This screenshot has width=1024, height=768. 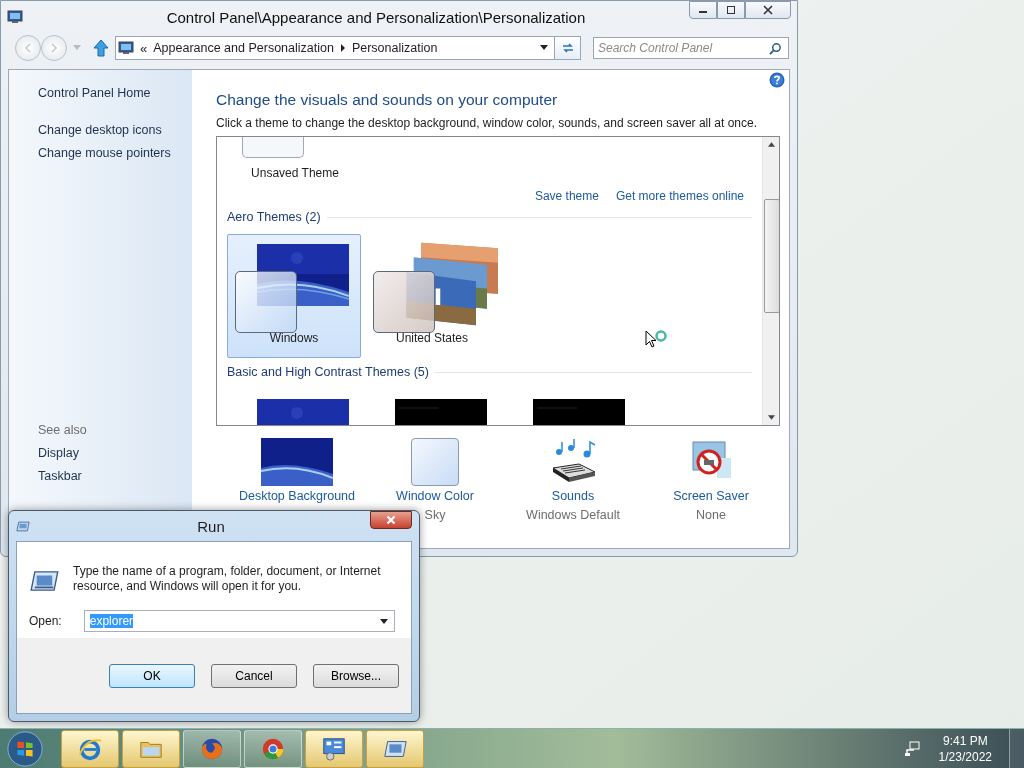 I want to click on search-field: Search Control Panel, so click(x=691, y=48).